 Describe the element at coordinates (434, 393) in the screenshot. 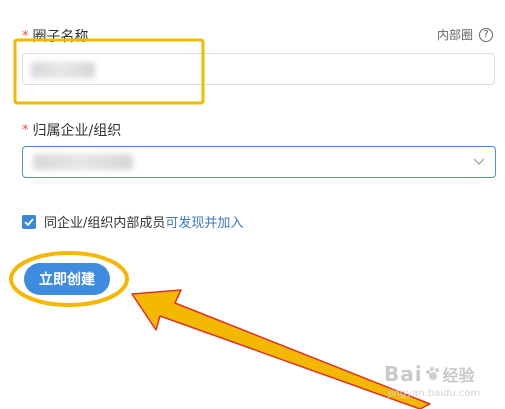

I see `watermark-sub: jingyan.baidu.com` at that location.